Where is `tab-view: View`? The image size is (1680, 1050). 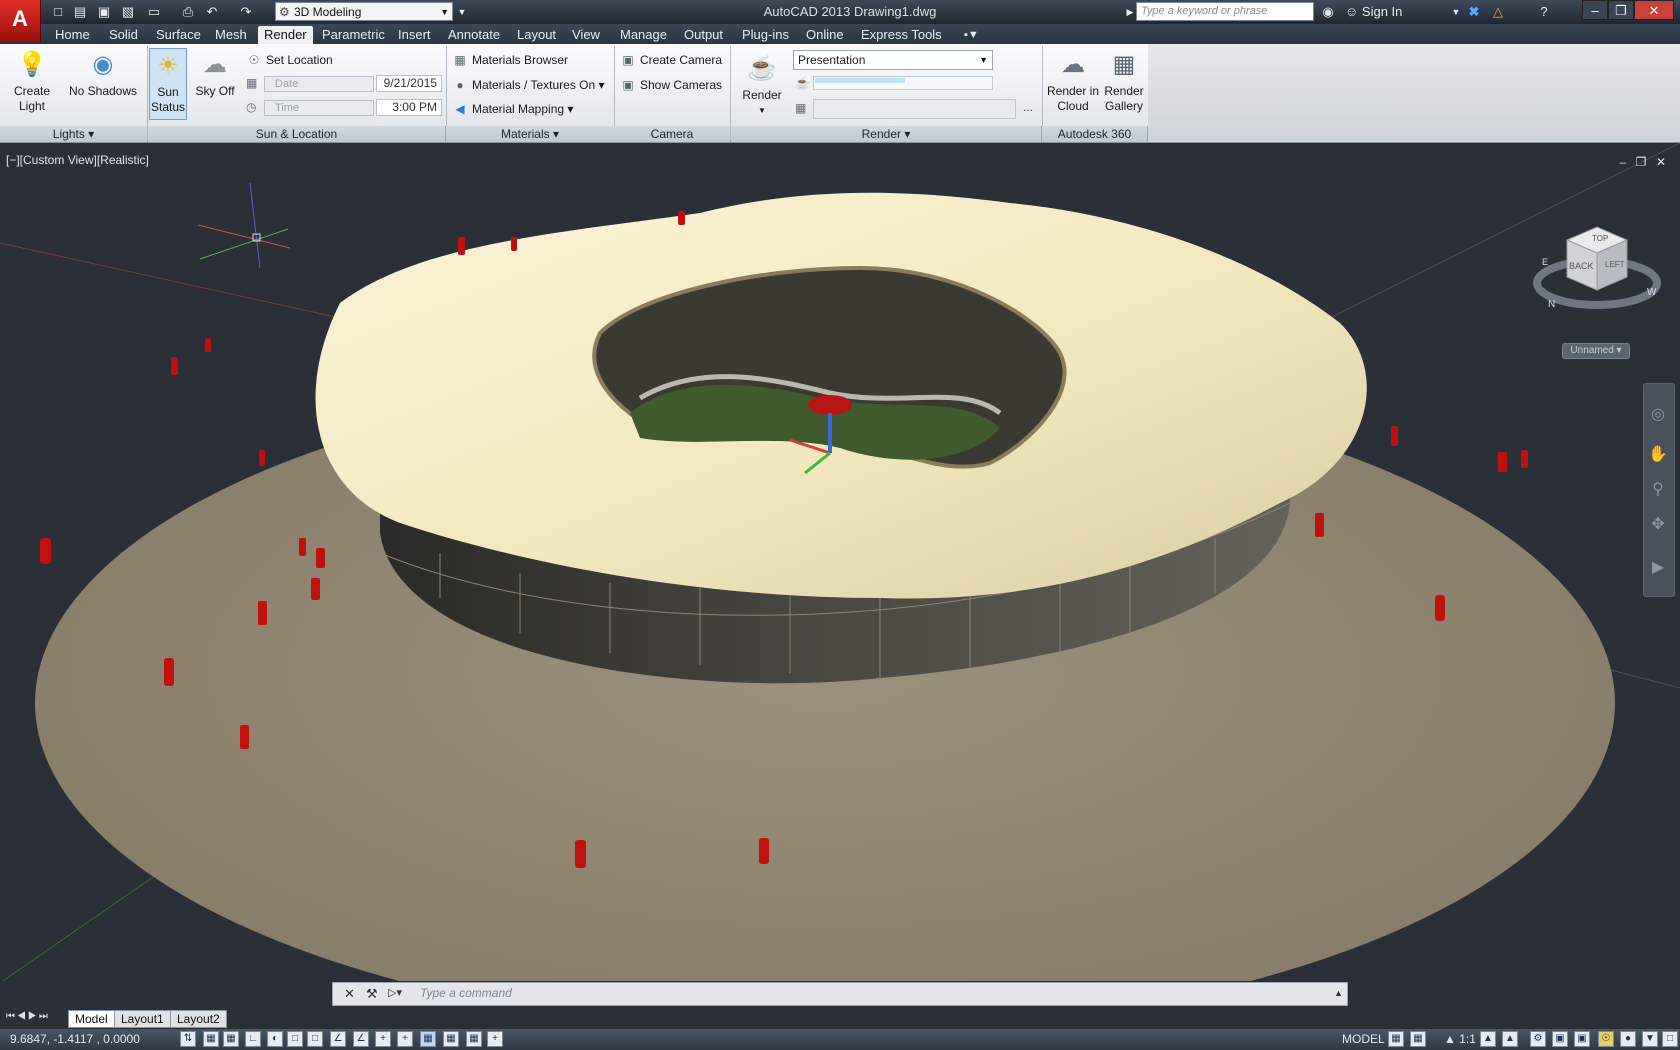
tab-view: View is located at coordinates (586, 35).